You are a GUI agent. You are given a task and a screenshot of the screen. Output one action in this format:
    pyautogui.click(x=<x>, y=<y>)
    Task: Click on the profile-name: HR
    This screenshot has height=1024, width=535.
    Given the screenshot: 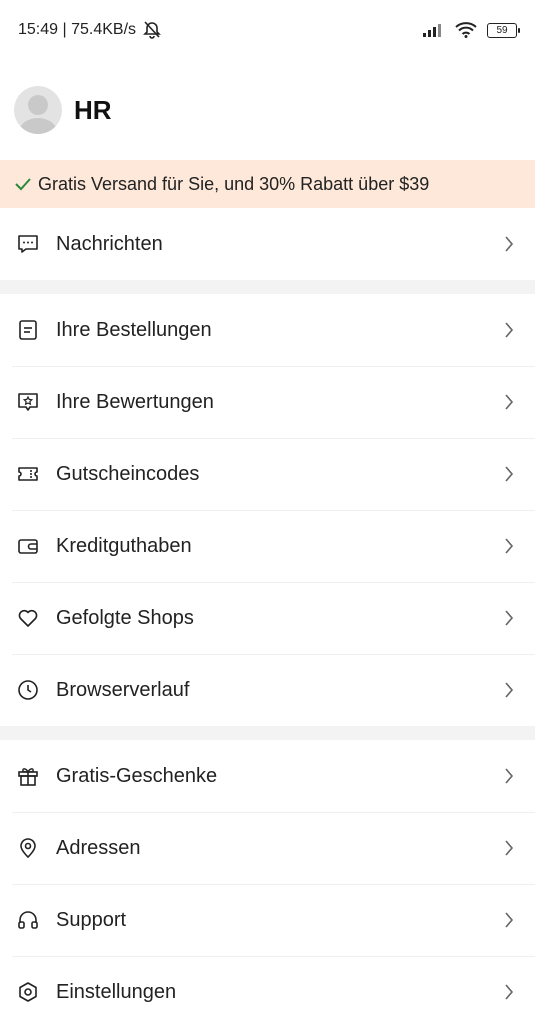 What is the action you would take?
    pyautogui.click(x=93, y=109)
    